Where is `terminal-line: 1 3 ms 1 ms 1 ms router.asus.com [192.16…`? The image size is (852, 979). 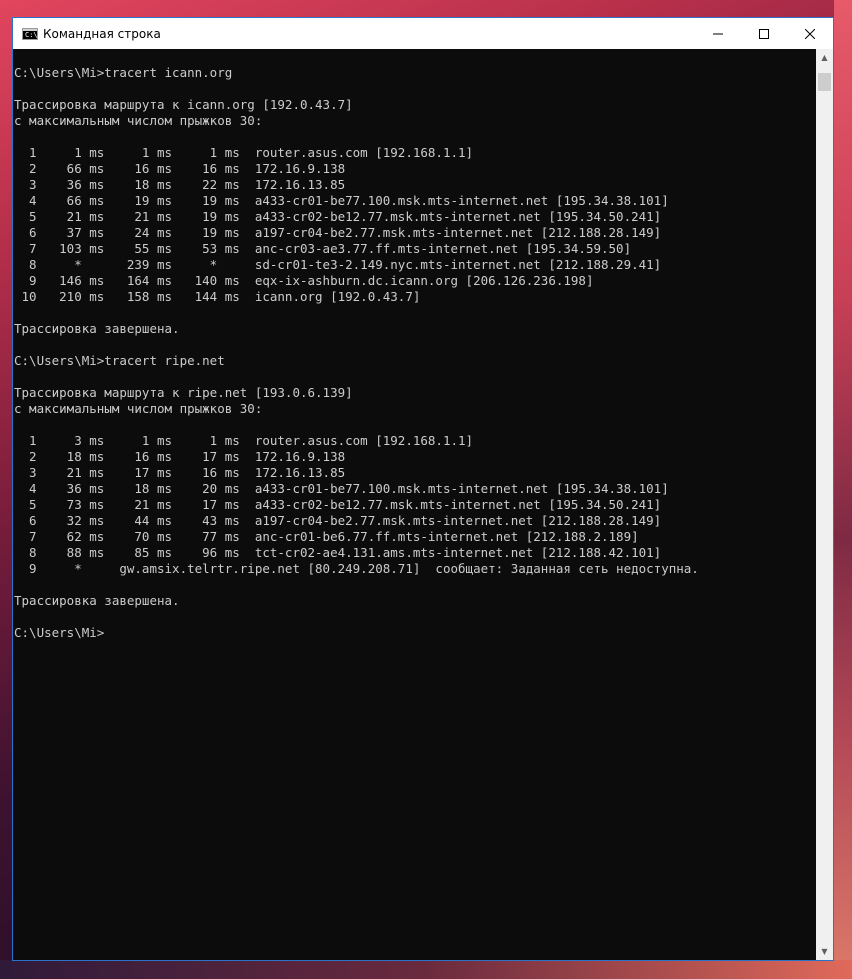
terminal-line: 1 3 ms 1 ms 1 ms router.asus.com [192.16… is located at coordinates (244, 440).